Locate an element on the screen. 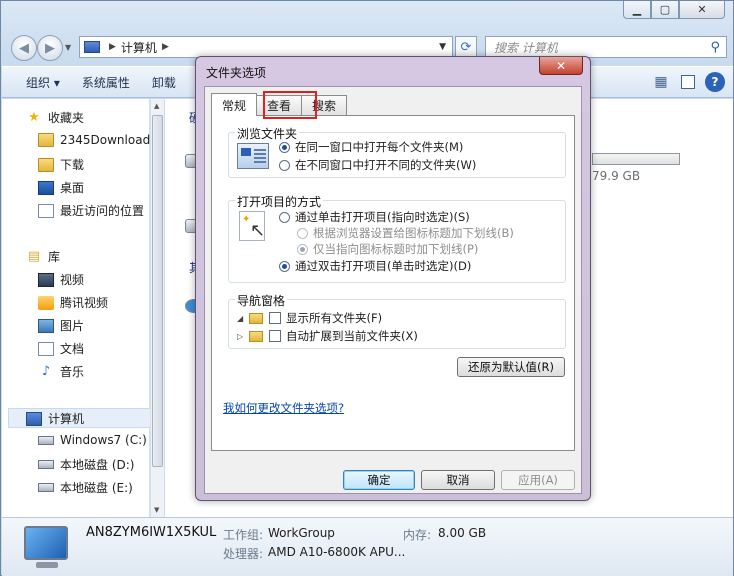  sidebar-item-label: 2345Downloads is located at coordinates (108, 140).